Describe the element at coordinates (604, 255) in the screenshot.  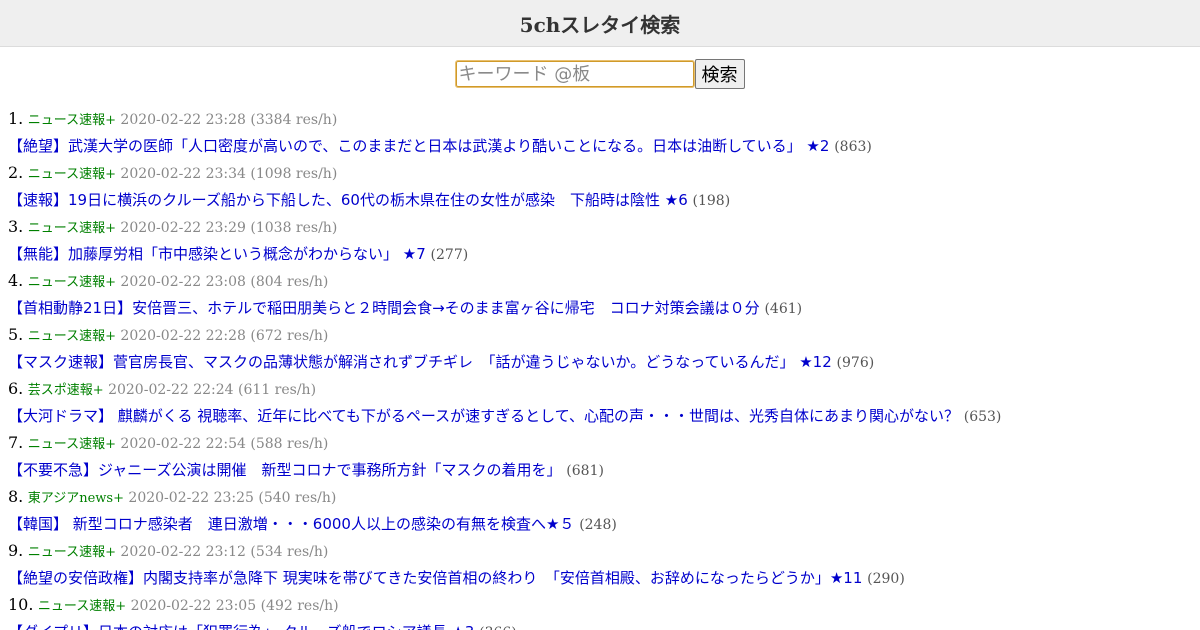
I see `result-title-line: 【無能】加藤厚労相「市中感染という概念がわからない」 ★7 (277)` at that location.